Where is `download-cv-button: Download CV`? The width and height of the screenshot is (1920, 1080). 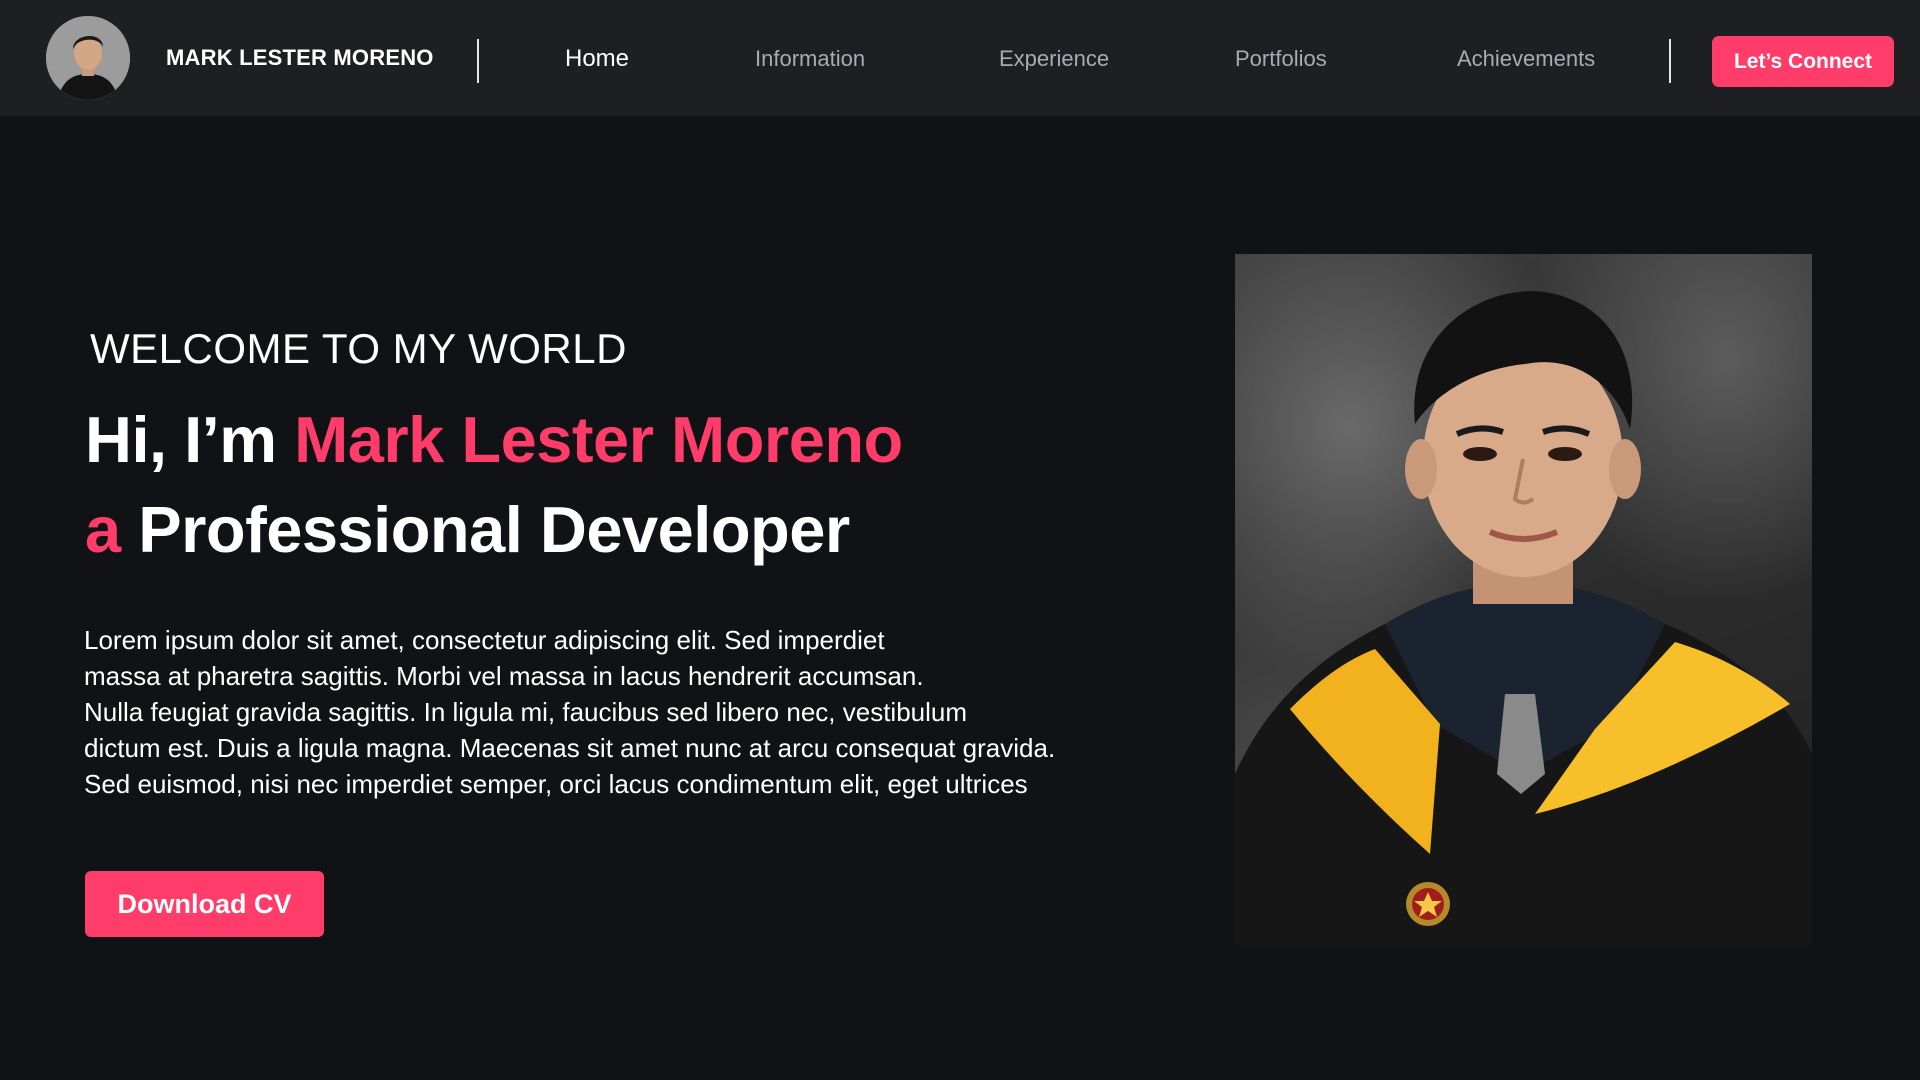
download-cv-button: Download CV is located at coordinates (204, 904).